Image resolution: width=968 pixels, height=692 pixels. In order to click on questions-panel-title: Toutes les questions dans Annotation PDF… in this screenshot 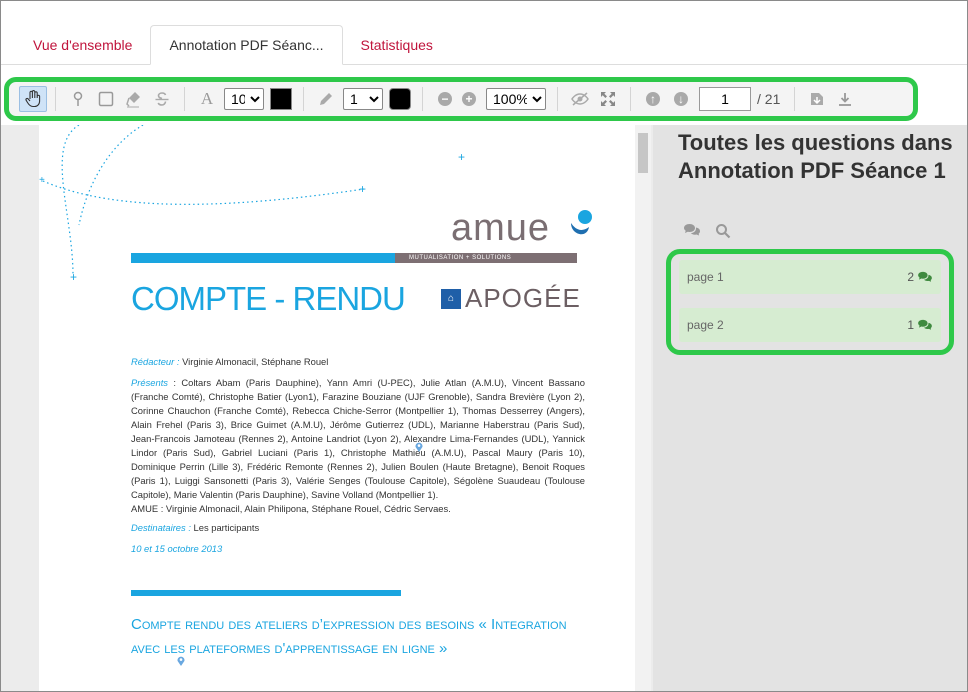, I will do `click(815, 156)`.